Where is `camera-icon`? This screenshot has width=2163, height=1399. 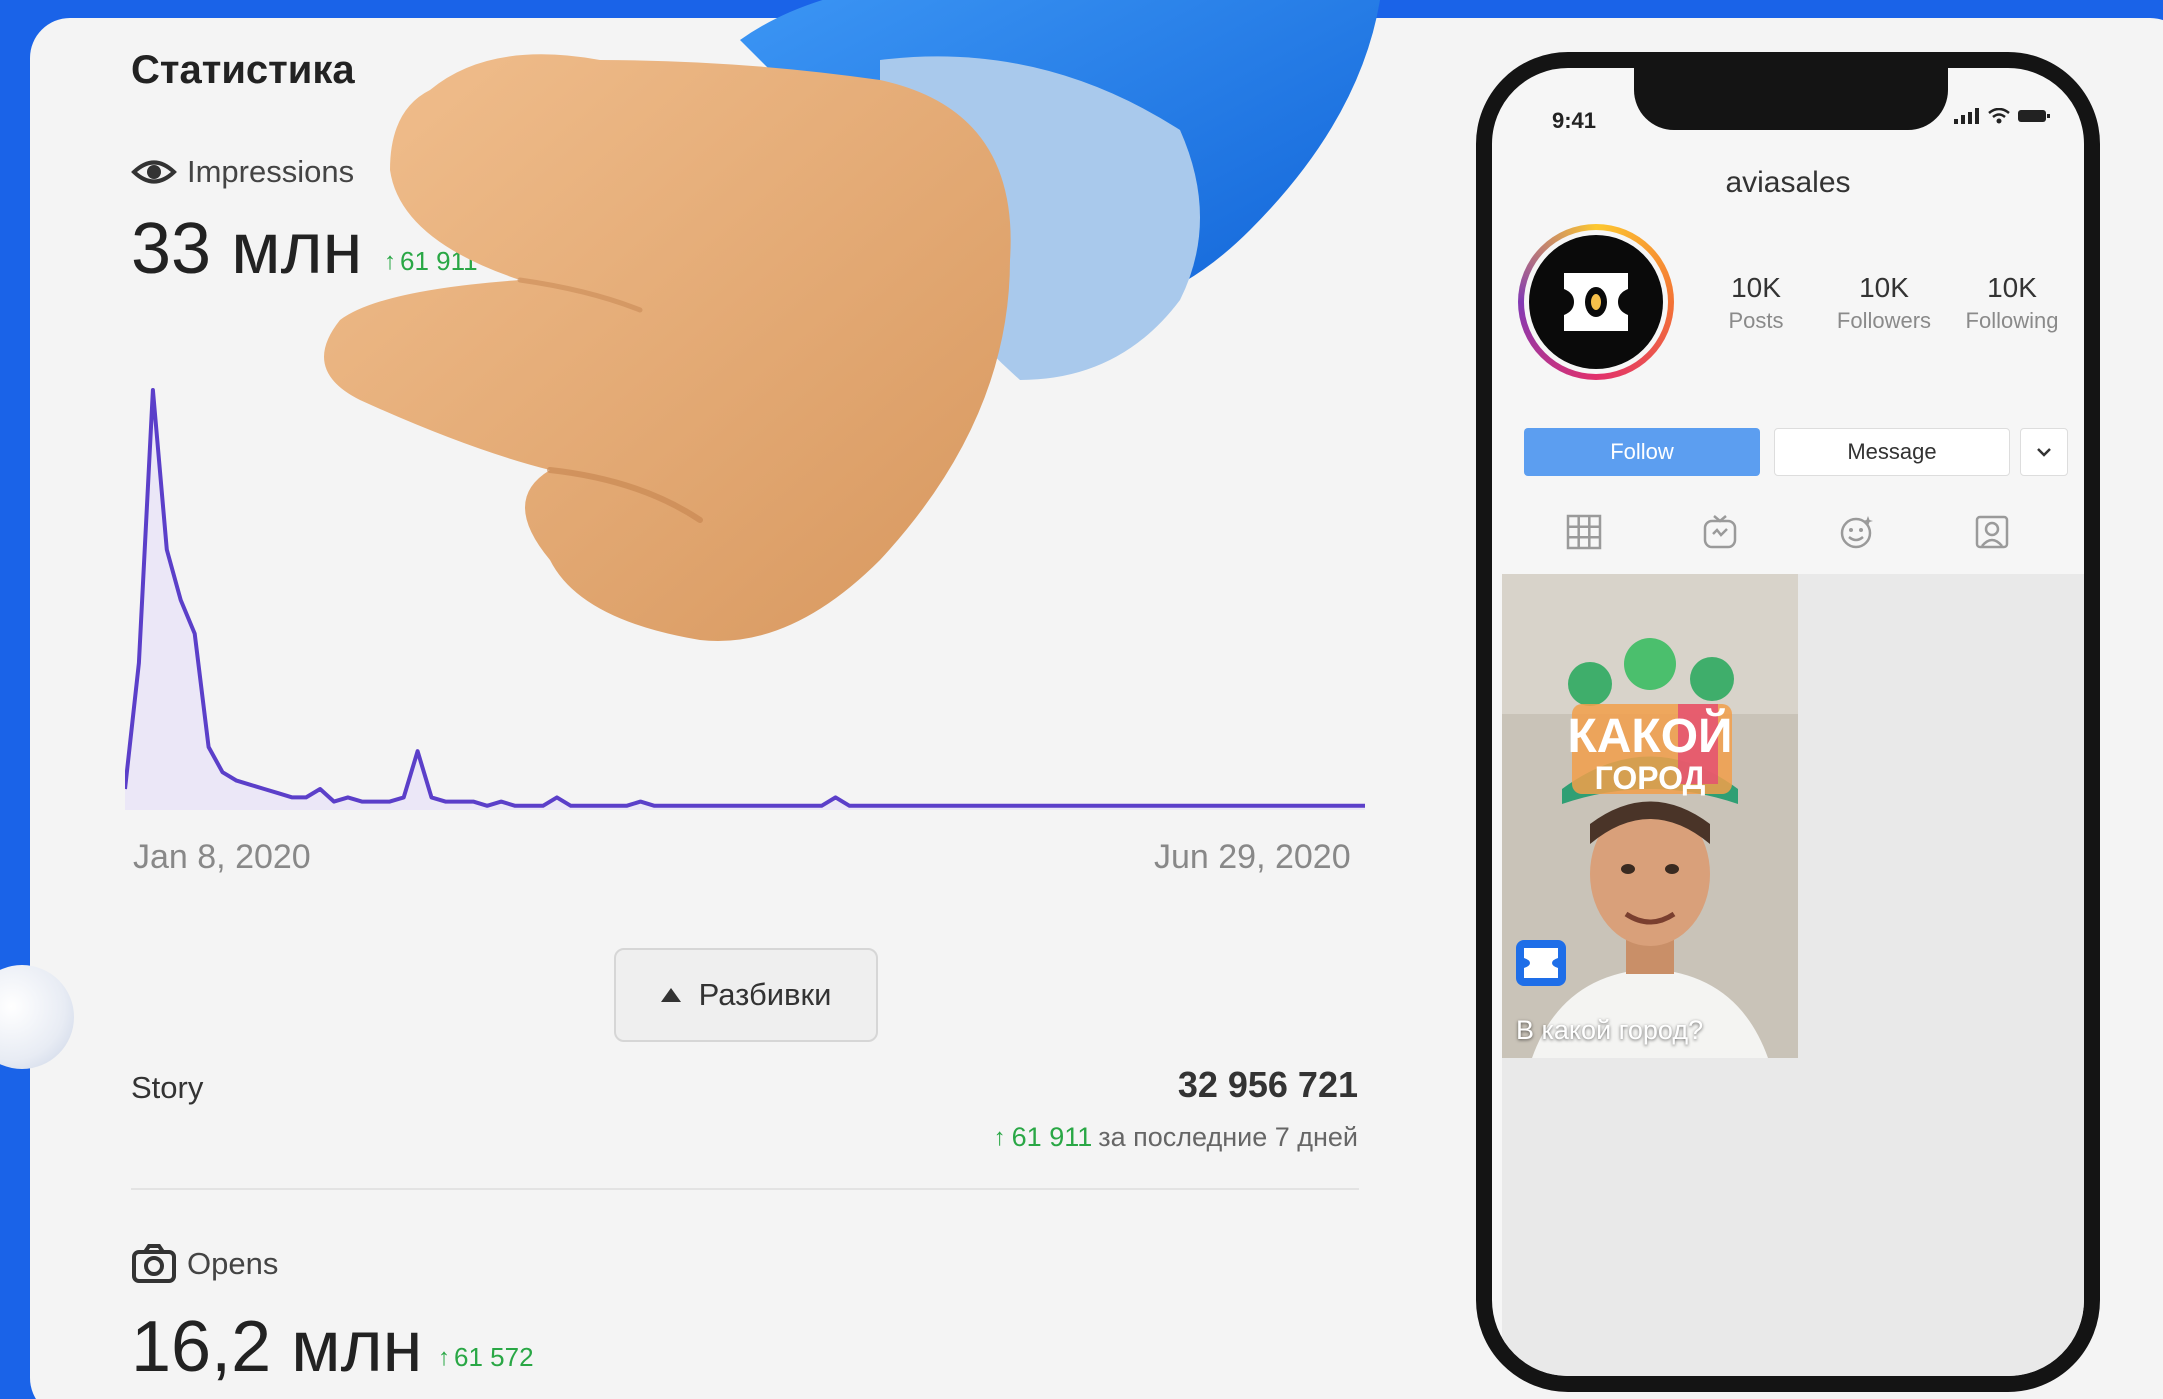
camera-icon is located at coordinates (154, 1263).